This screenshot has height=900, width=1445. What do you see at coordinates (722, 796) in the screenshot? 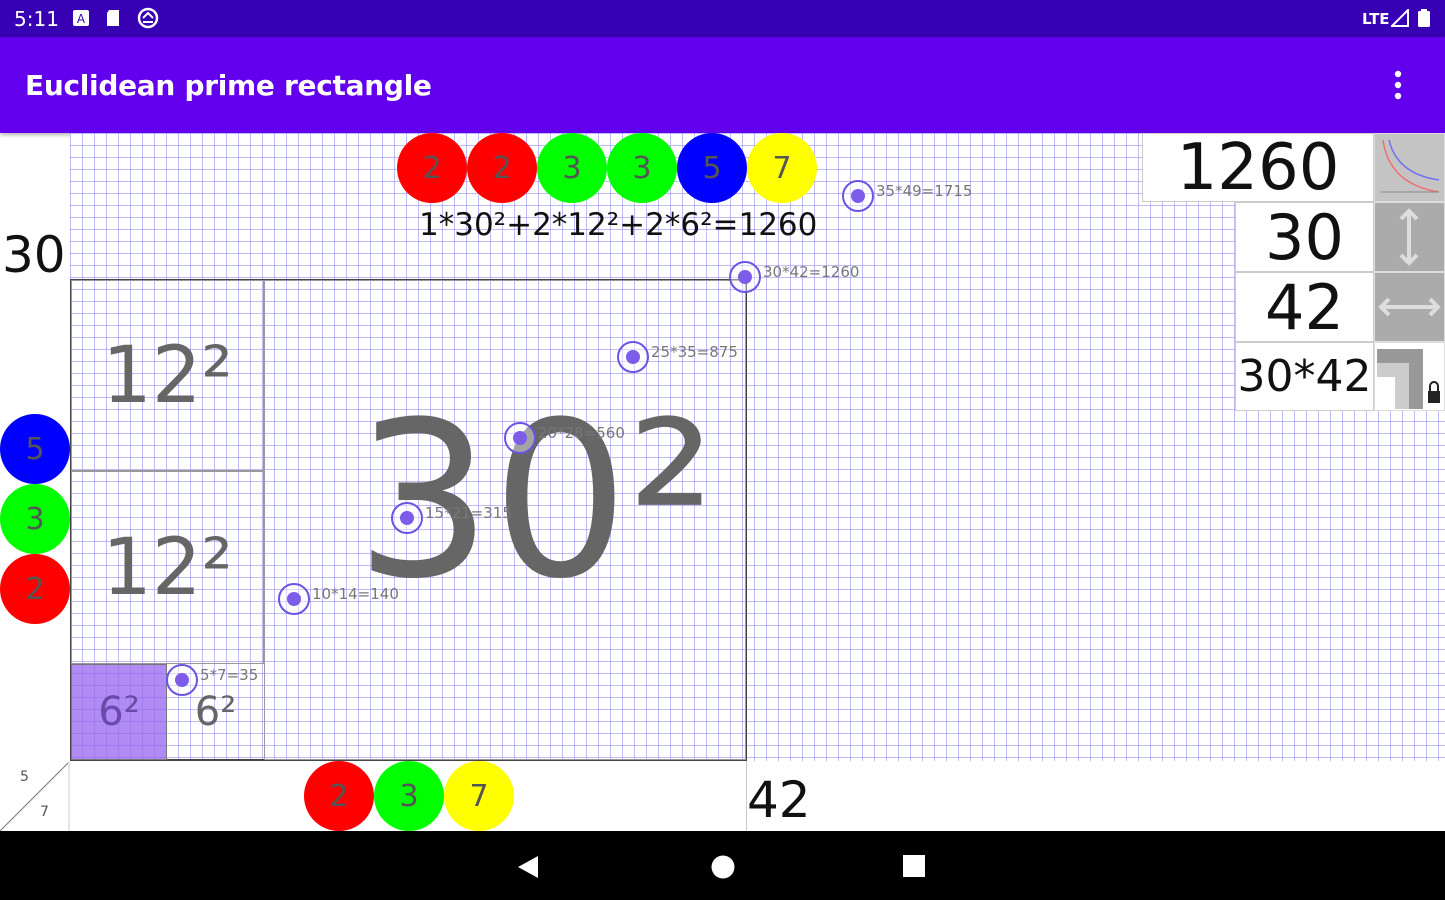
I see `bottom-strip` at bounding box center [722, 796].